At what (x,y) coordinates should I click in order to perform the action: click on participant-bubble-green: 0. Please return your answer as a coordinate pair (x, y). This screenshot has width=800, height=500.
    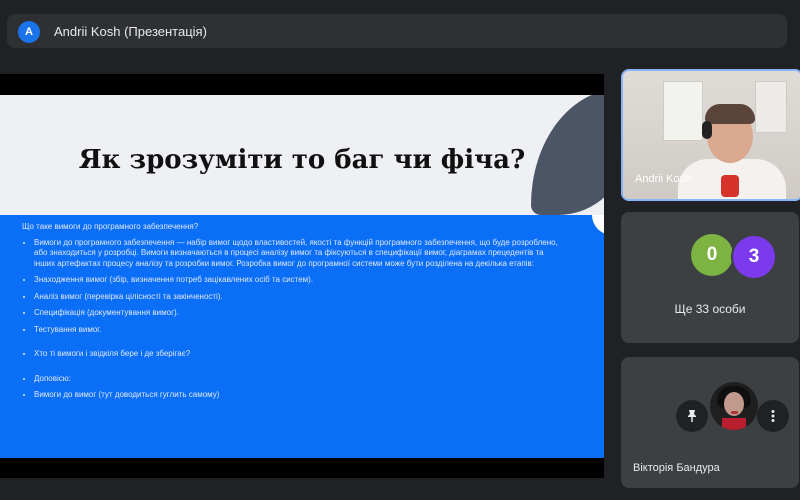
    Looking at the image, I should click on (712, 255).